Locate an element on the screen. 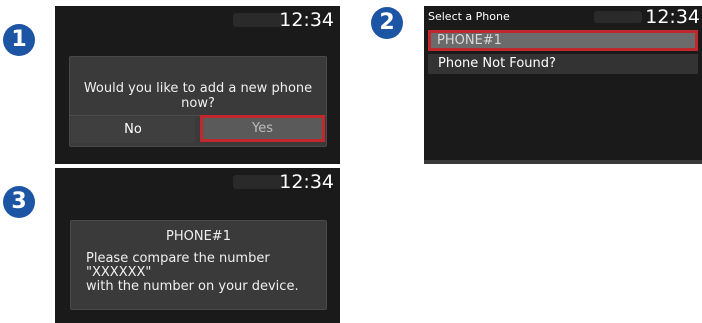  step-1-badge: 1 is located at coordinates (19, 40).